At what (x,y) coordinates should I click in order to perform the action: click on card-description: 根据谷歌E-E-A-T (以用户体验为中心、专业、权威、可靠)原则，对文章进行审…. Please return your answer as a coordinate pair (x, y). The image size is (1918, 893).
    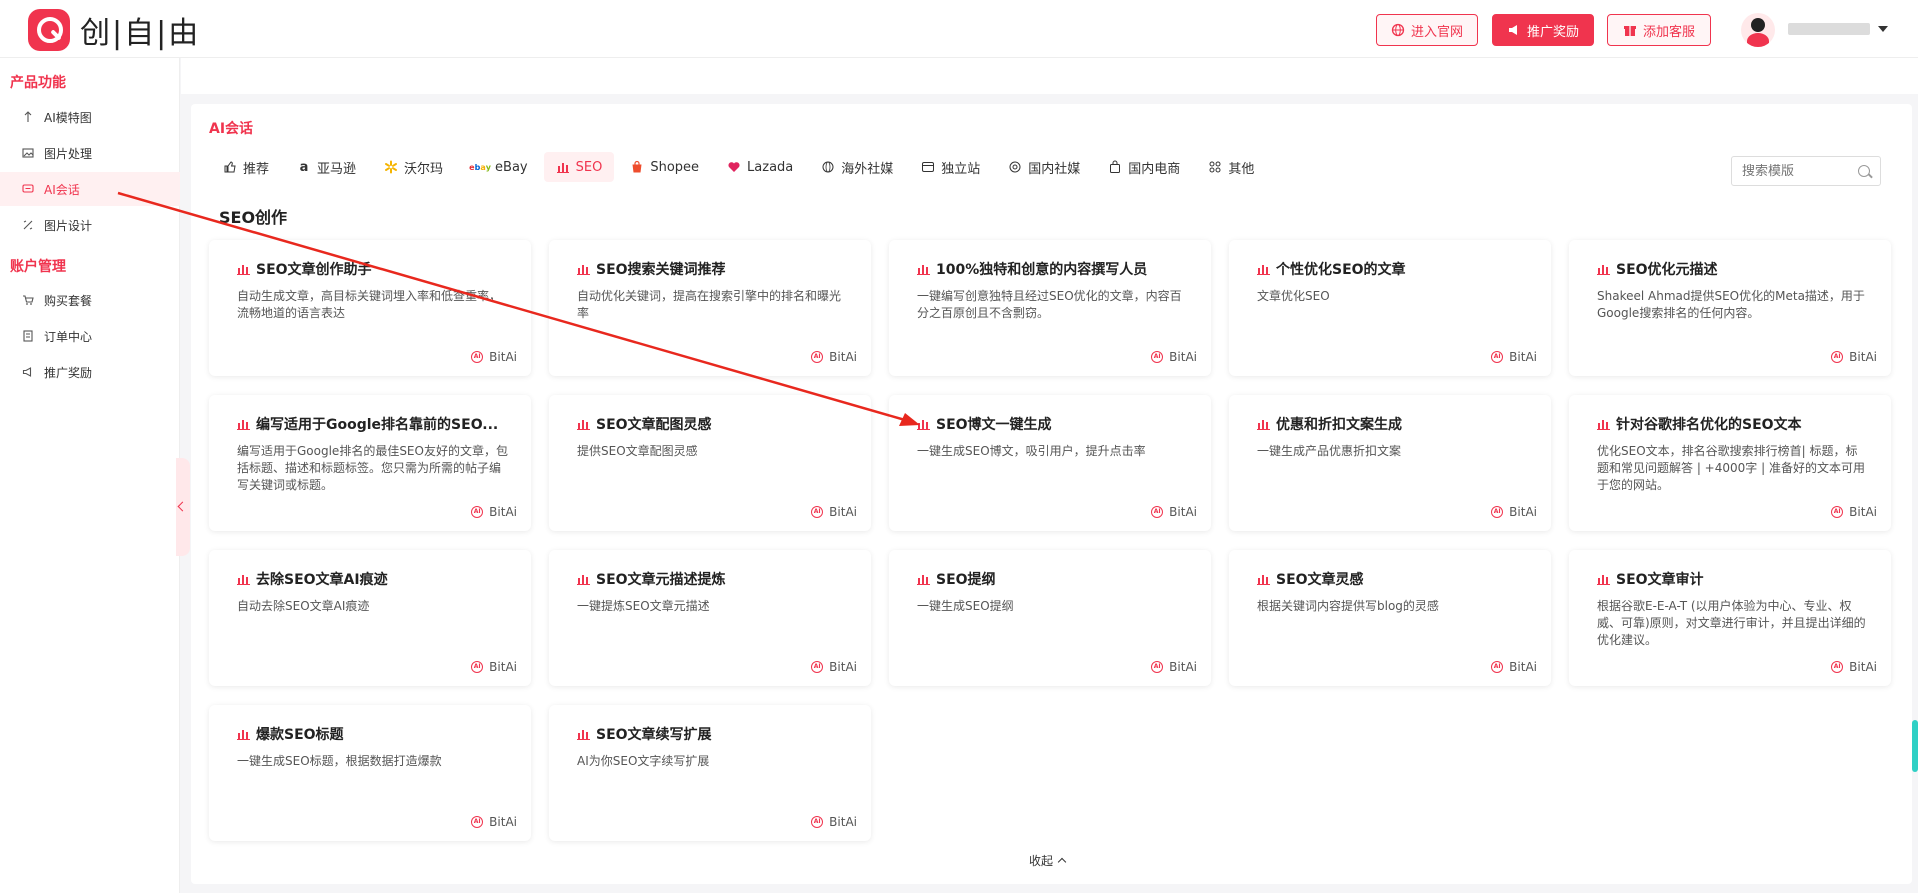
    Looking at the image, I should click on (1731, 623).